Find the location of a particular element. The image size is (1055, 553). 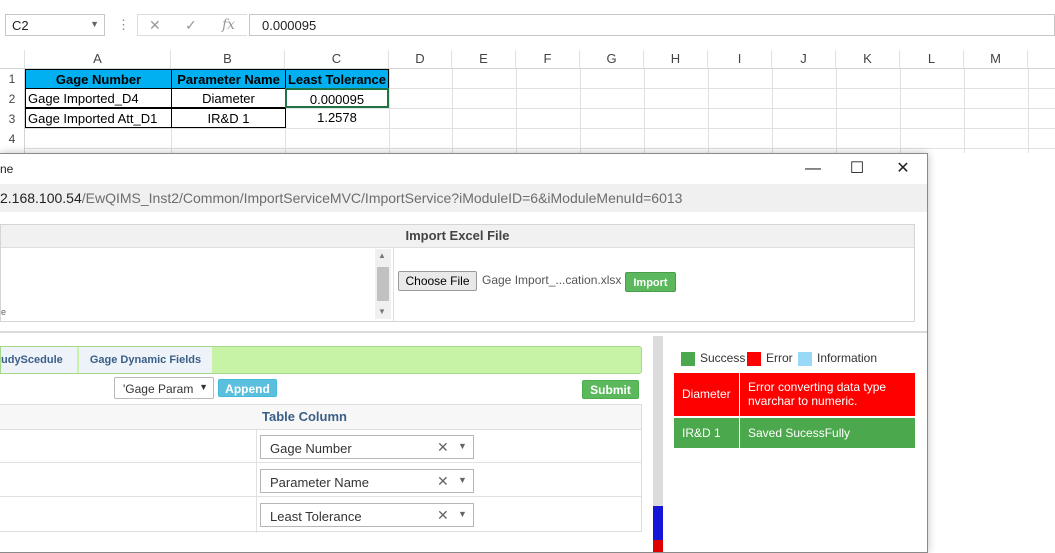

column-header: M is located at coordinates (996, 59).